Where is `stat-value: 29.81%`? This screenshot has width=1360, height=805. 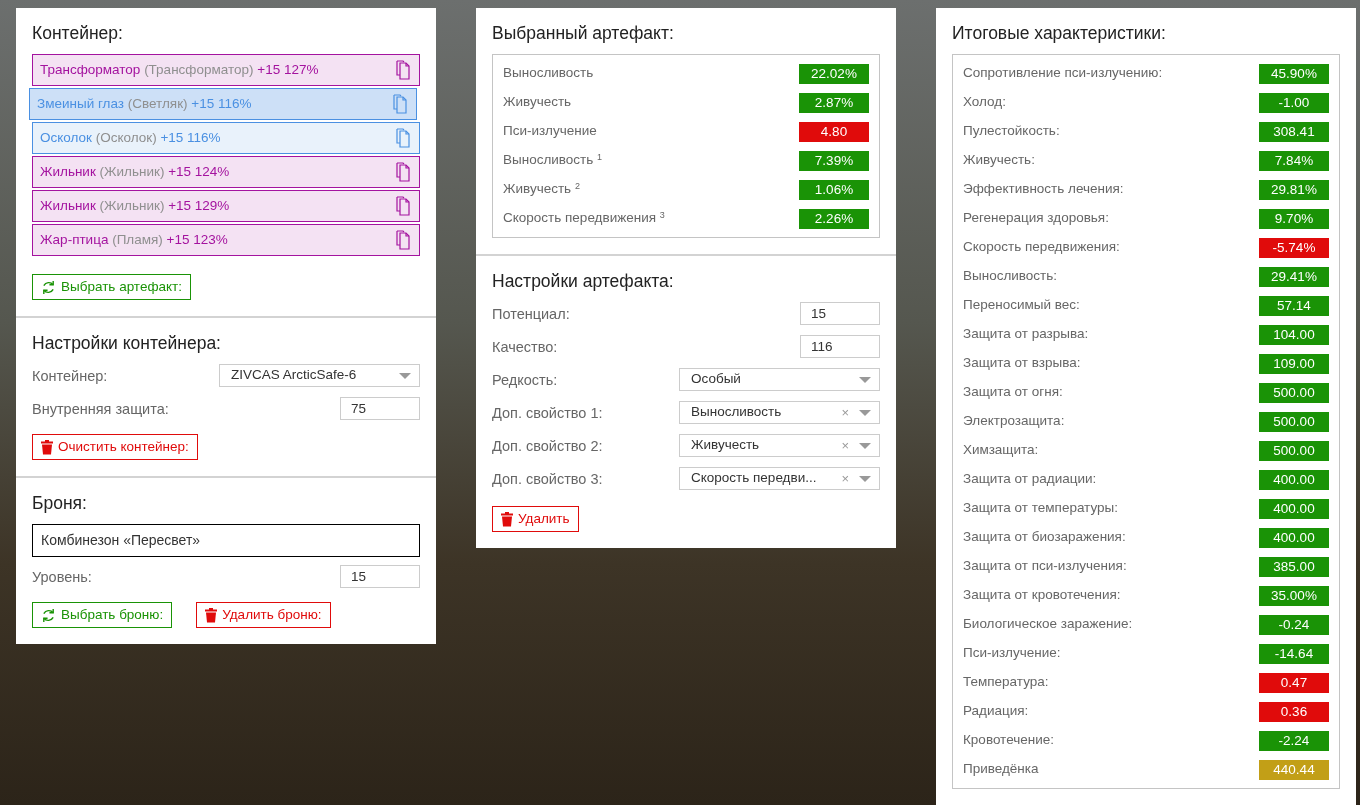 stat-value: 29.81% is located at coordinates (1294, 189).